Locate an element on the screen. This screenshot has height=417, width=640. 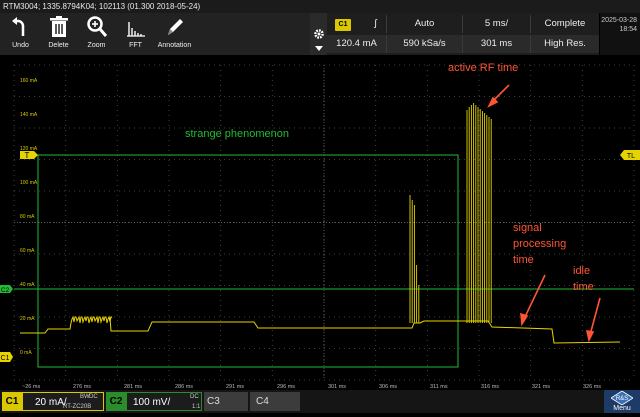
record-time: 301 ms is located at coordinates (497, 44).